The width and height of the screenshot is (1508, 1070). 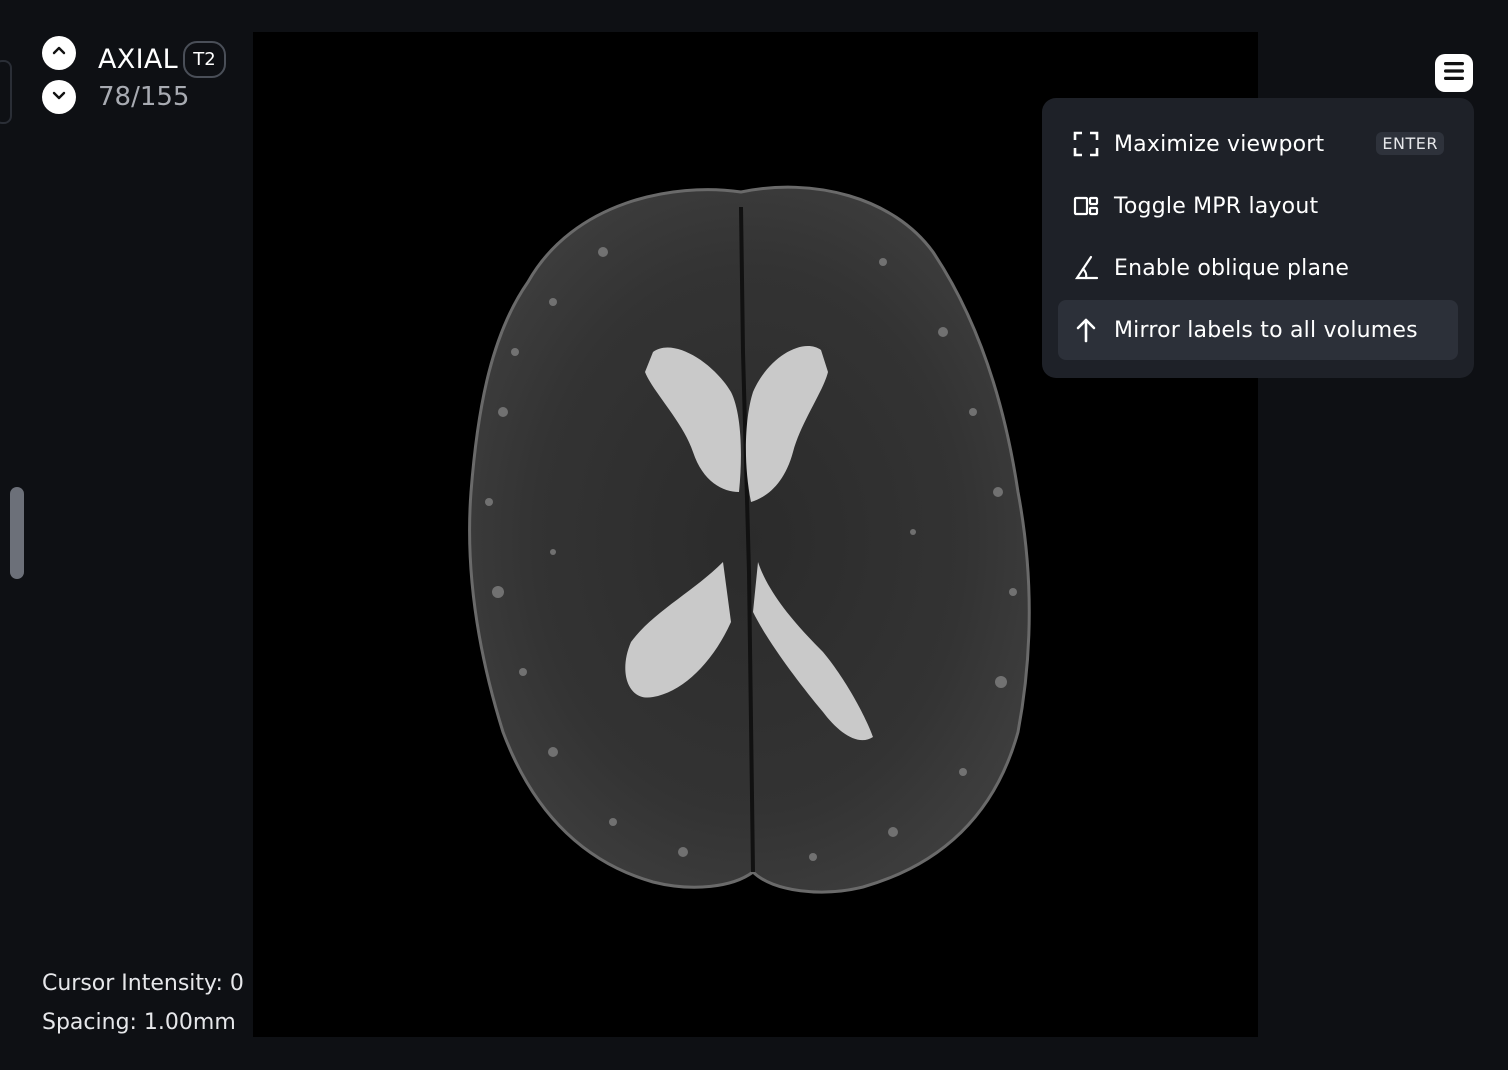 I want to click on menu-item-label: Enable oblique plane, so click(x=1232, y=268).